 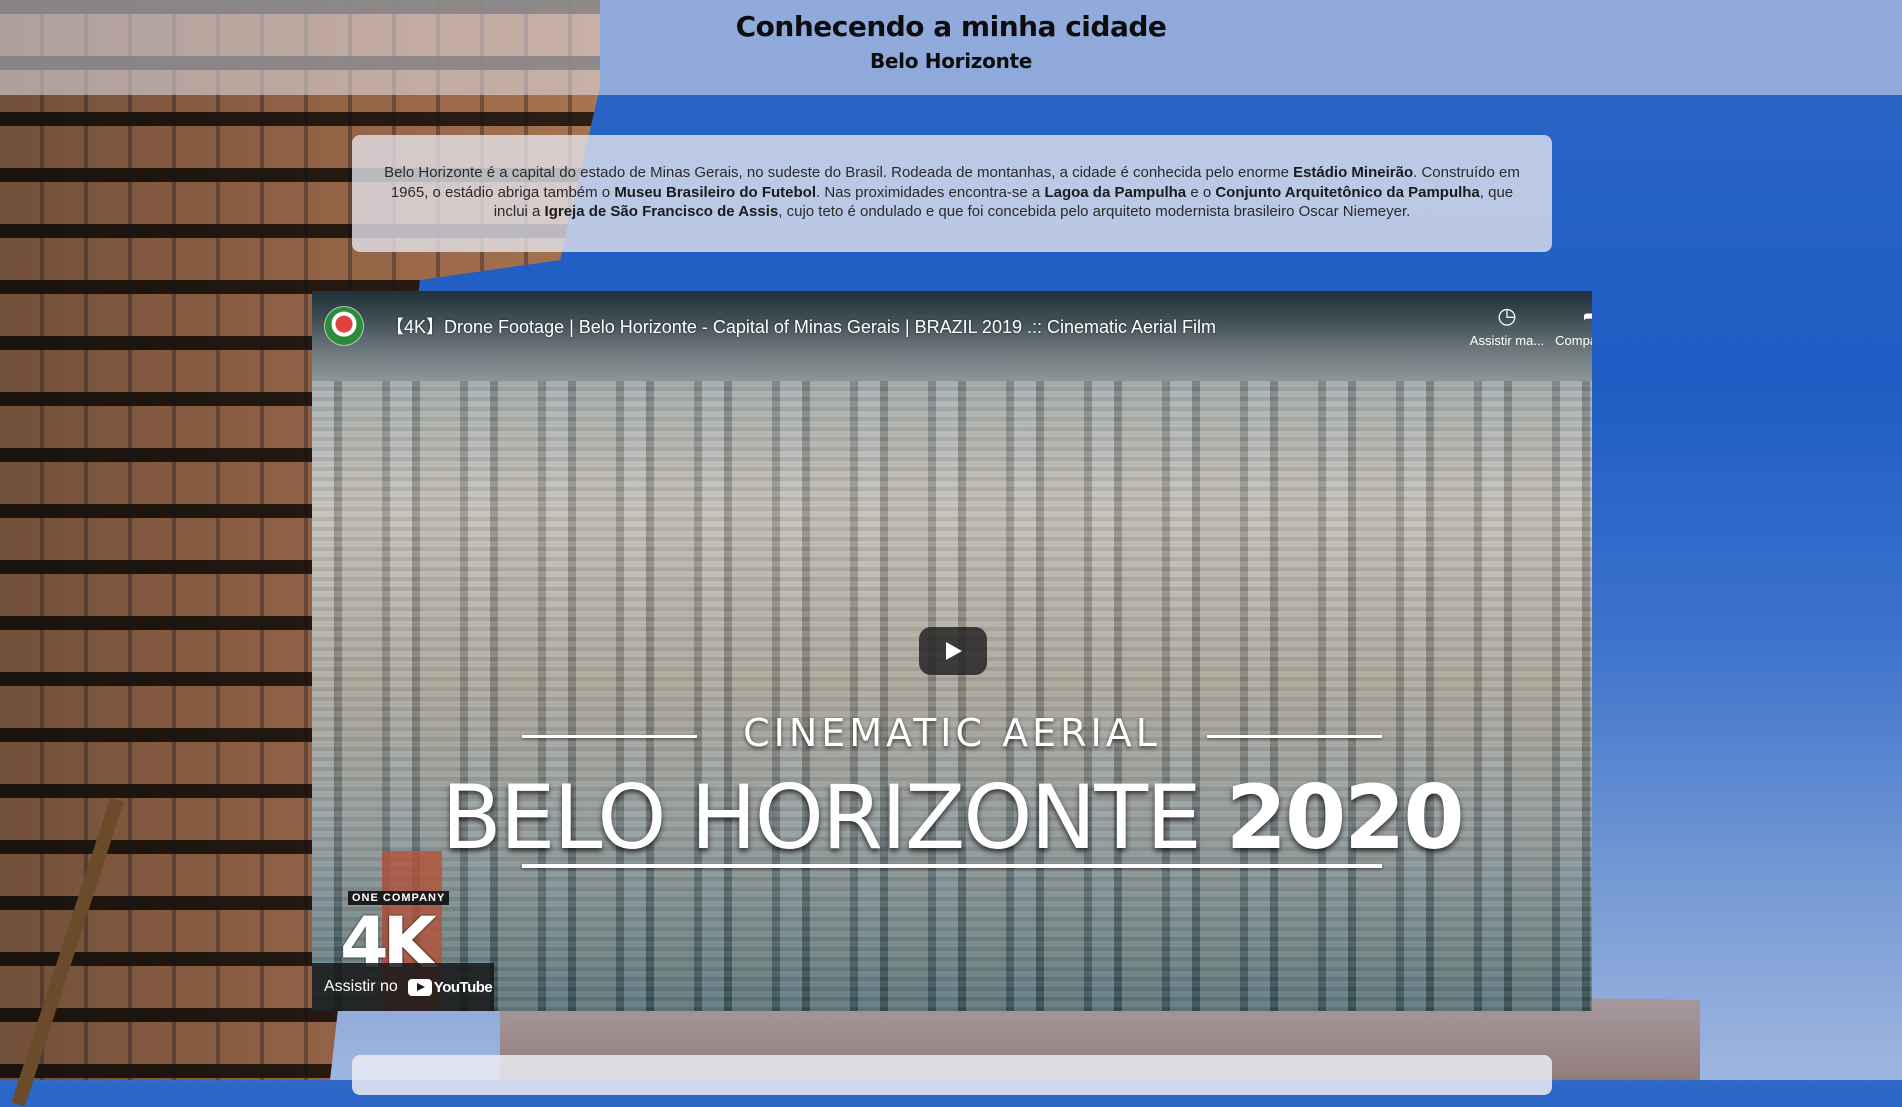 What do you see at coordinates (821, 817) in the screenshot?
I see `overlay-city-name: Belo Horizonte` at bounding box center [821, 817].